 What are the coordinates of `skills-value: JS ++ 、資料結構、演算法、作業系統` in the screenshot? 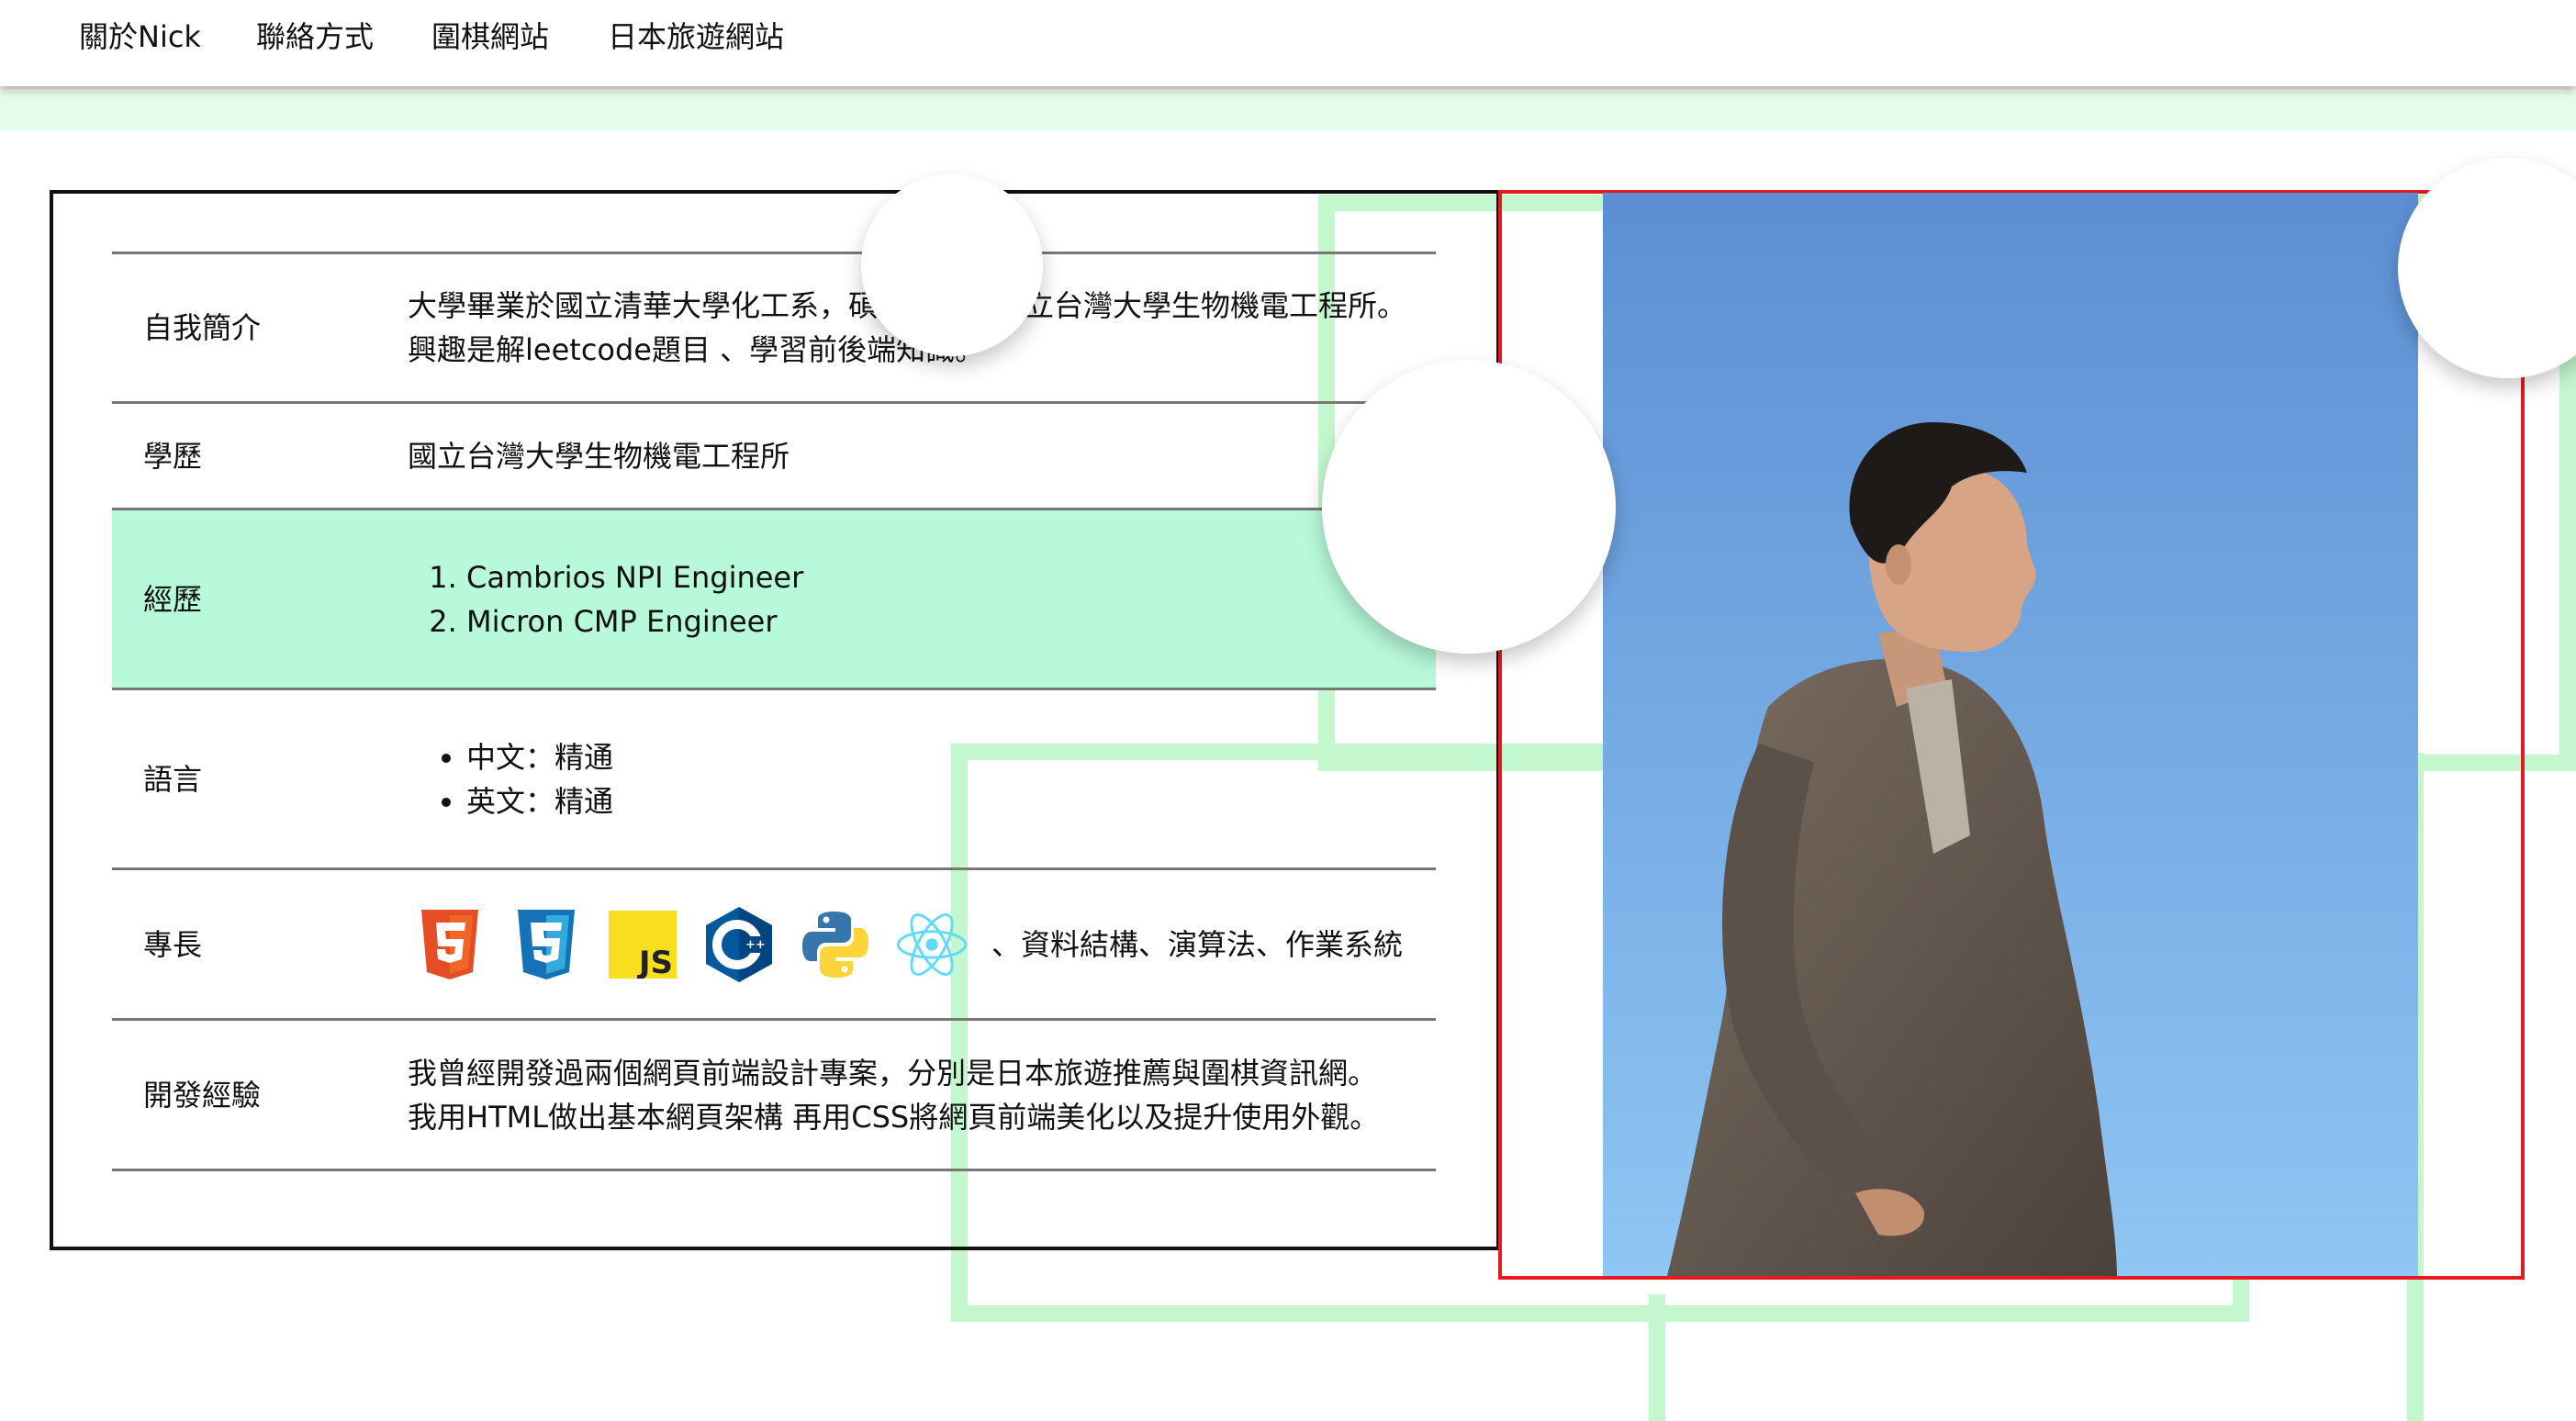 It's located at (922, 944).